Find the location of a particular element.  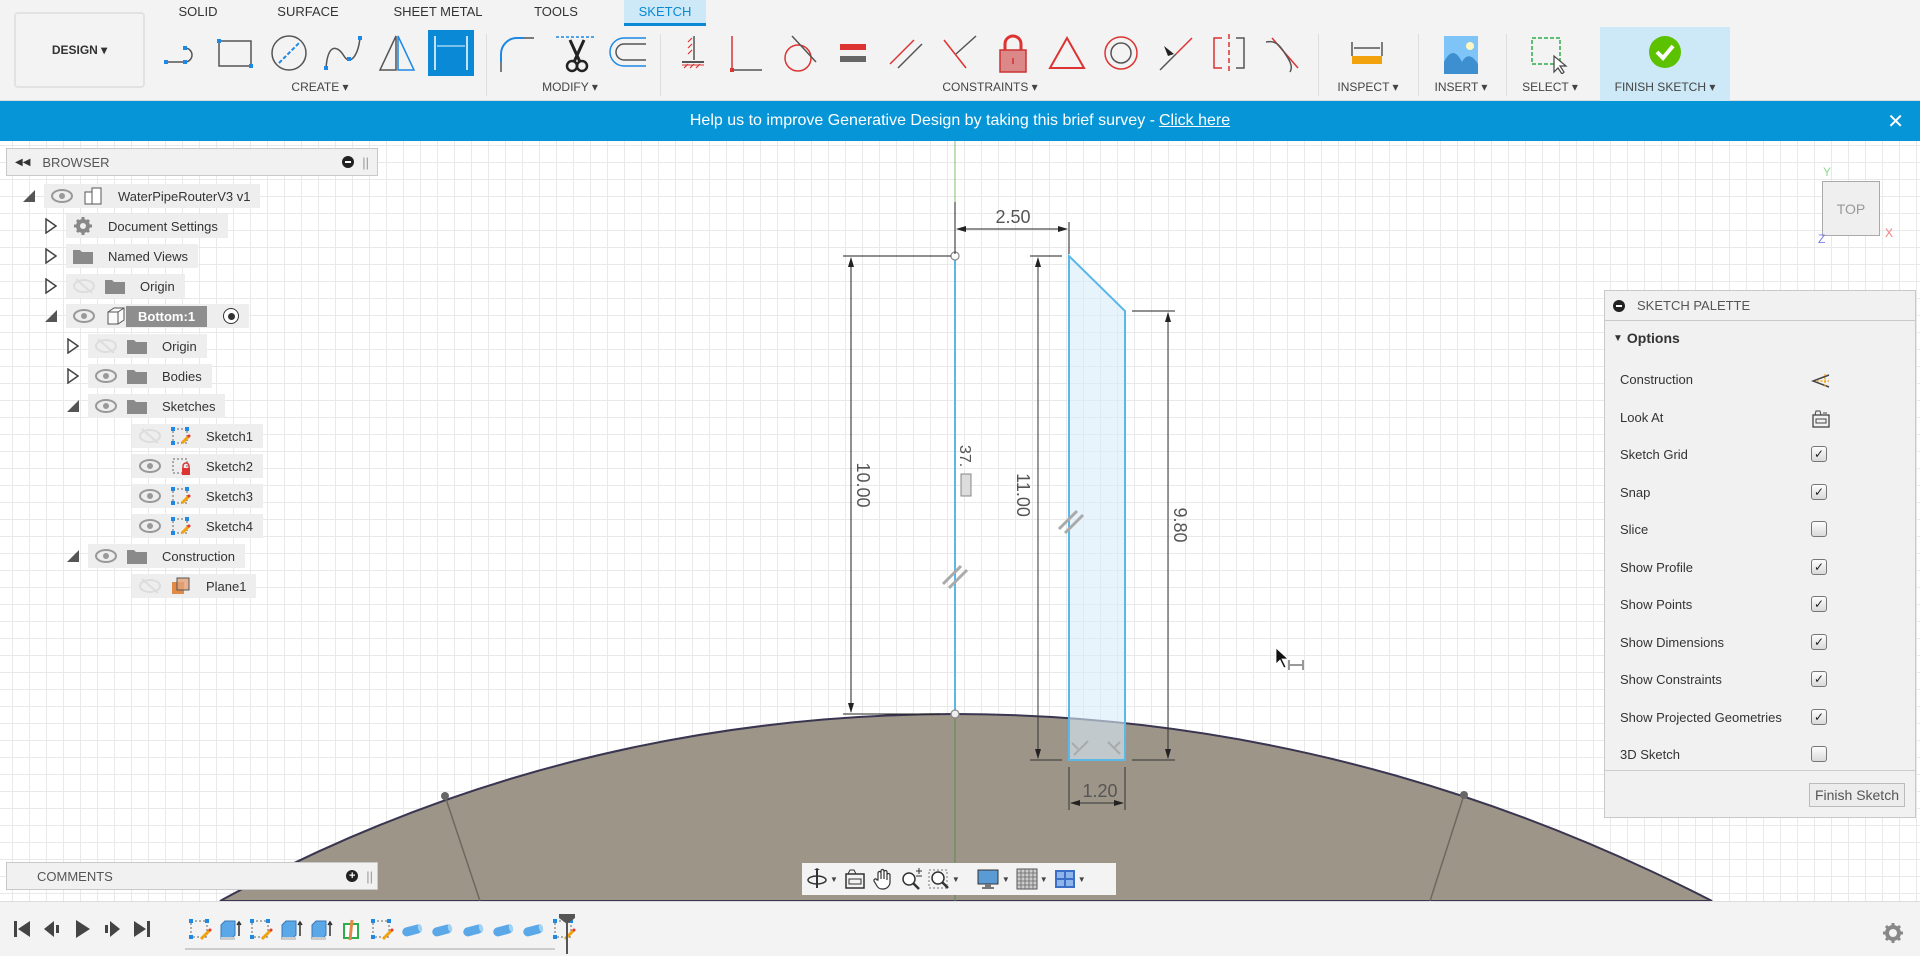

go-to-end-button is located at coordinates (142, 929).